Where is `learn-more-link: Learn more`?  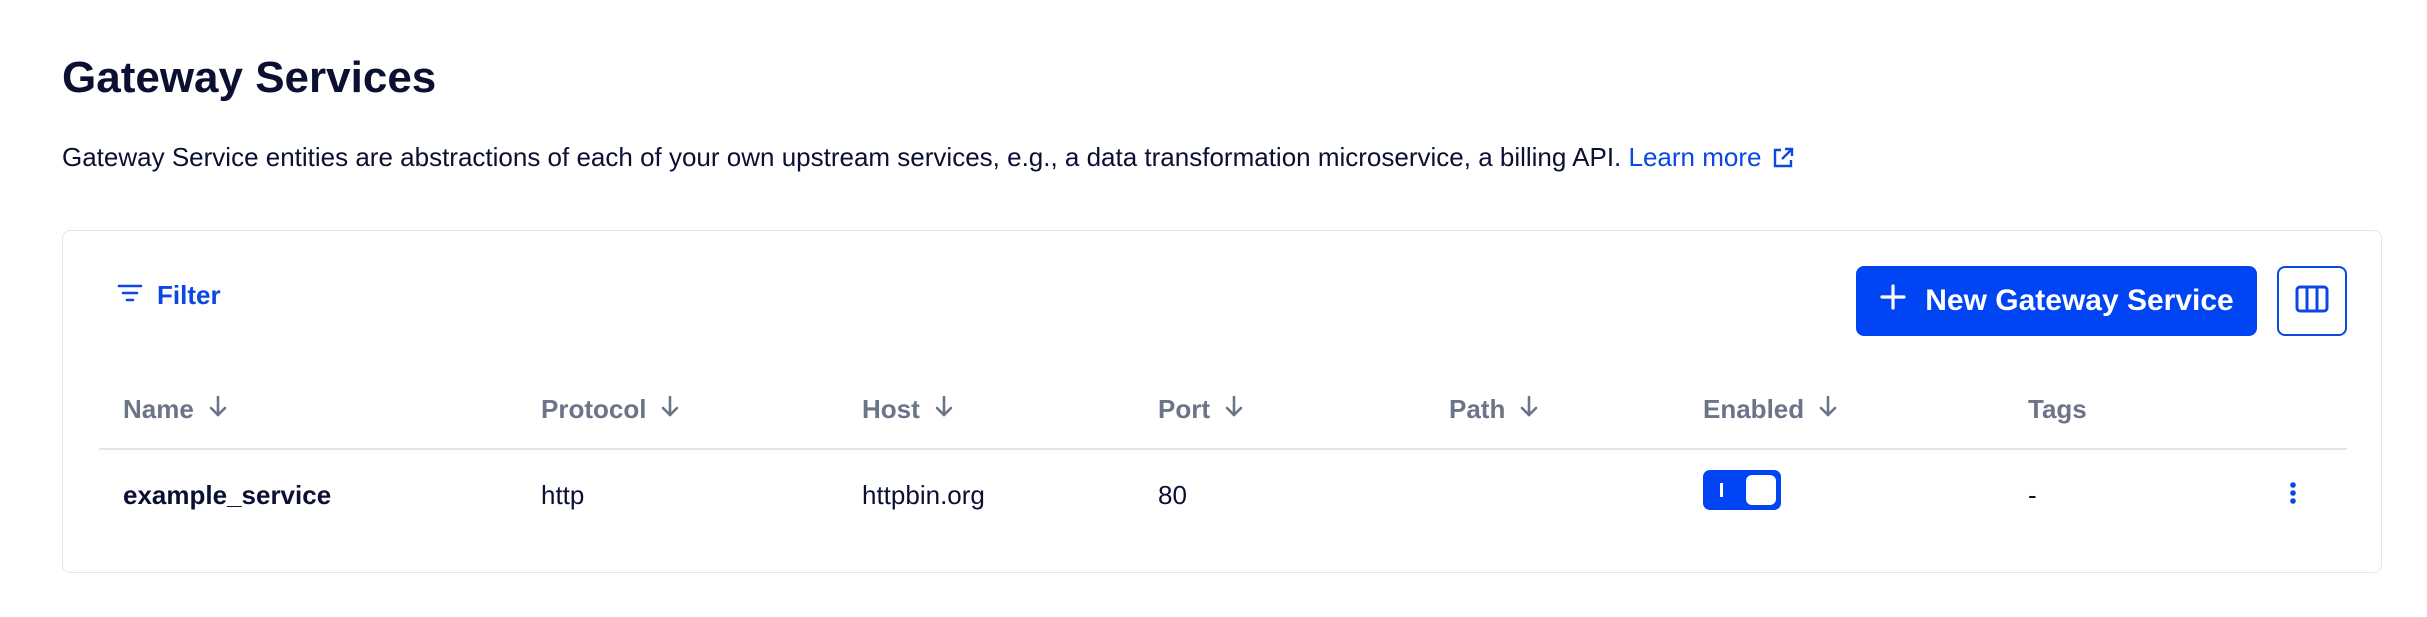 learn-more-link: Learn more is located at coordinates (1712, 157).